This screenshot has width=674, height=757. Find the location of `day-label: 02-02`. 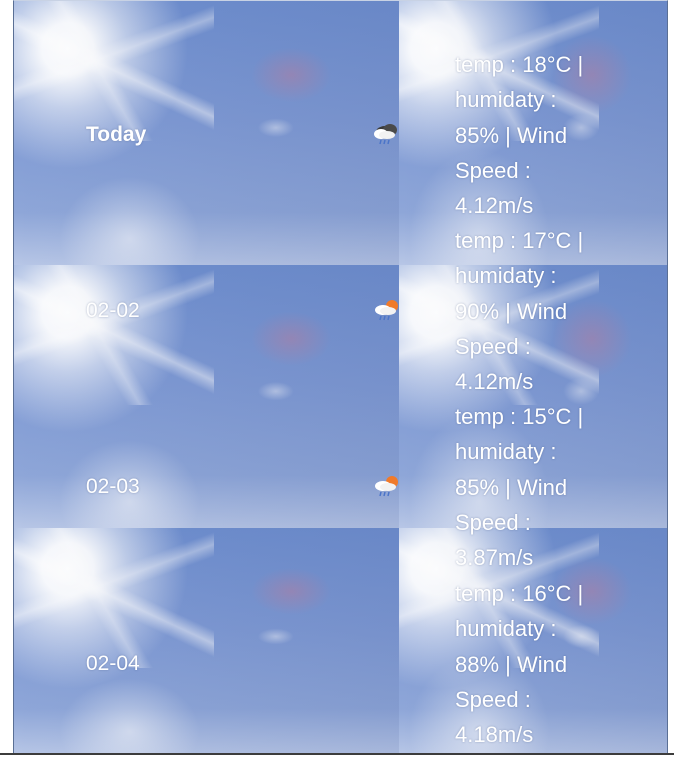

day-label: 02-02 is located at coordinates (113, 310).